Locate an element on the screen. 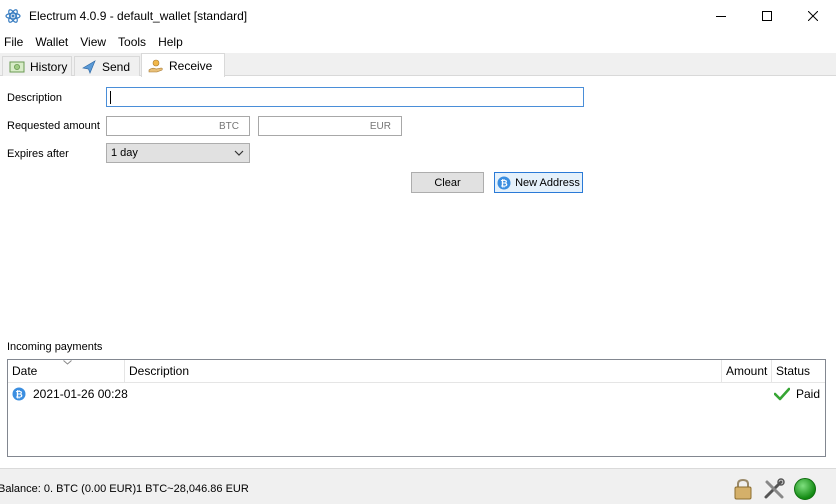 Image resolution: width=836 pixels, height=504 pixels. network-status-icon is located at coordinates (805, 489).